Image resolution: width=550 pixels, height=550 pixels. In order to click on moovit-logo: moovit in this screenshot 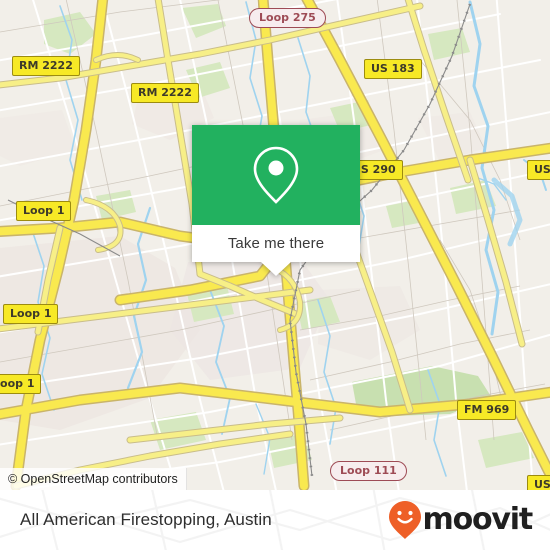, I will do `click(461, 520)`.